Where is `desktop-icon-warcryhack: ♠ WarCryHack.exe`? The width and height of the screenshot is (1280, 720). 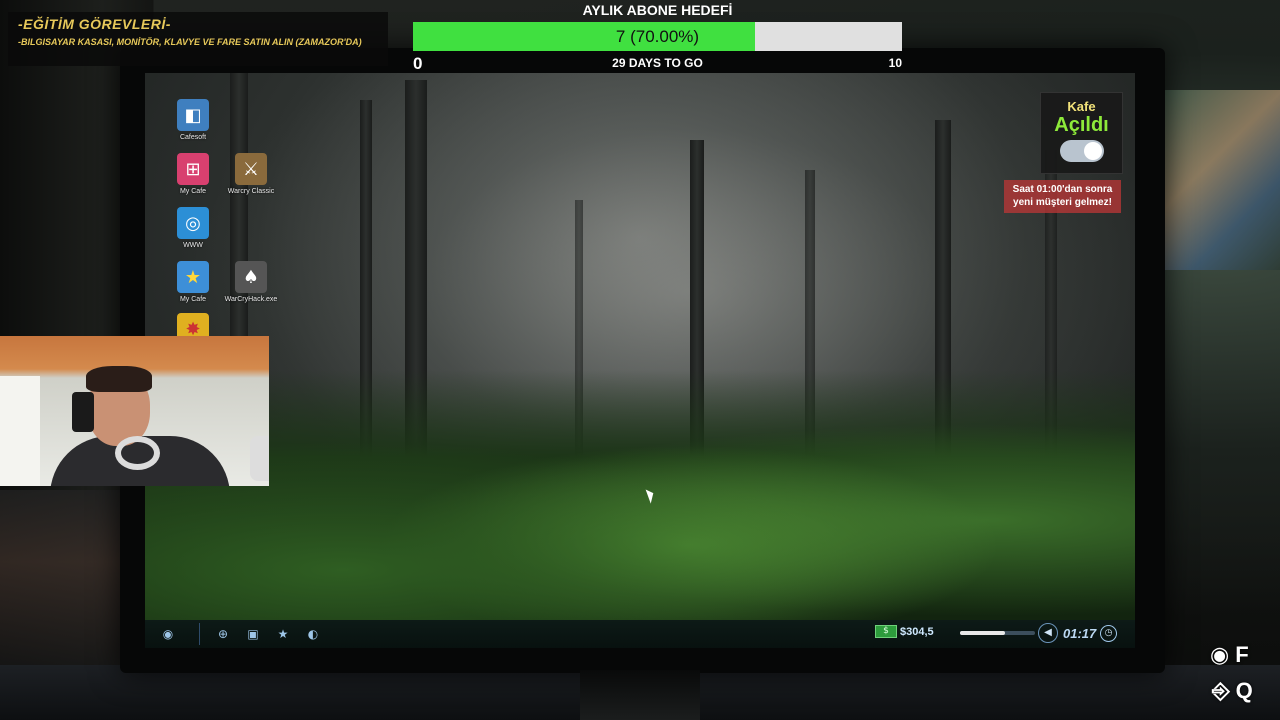
desktop-icon-warcryhack: ♠ WarCryHack.exe is located at coordinates (251, 282).